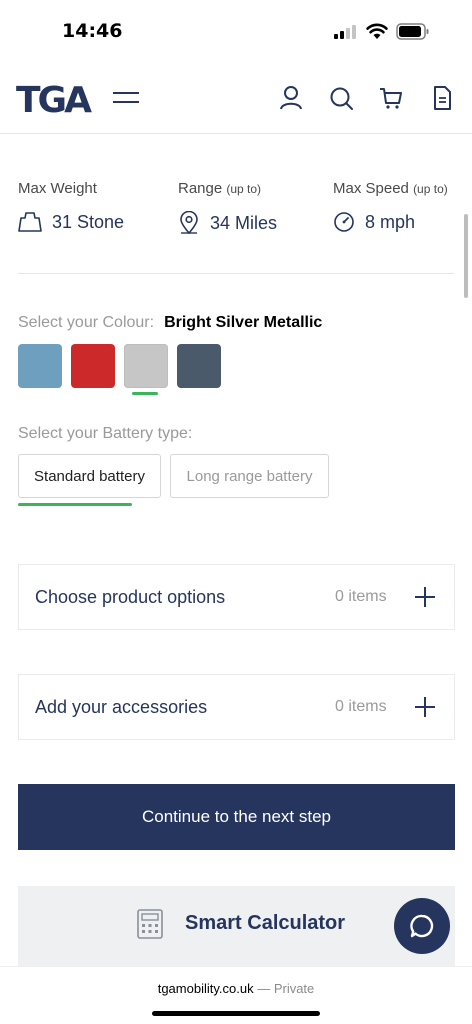 The height and width of the screenshot is (1024, 472). What do you see at coordinates (236, 98) in the screenshot?
I see `site-header: TGA` at bounding box center [236, 98].